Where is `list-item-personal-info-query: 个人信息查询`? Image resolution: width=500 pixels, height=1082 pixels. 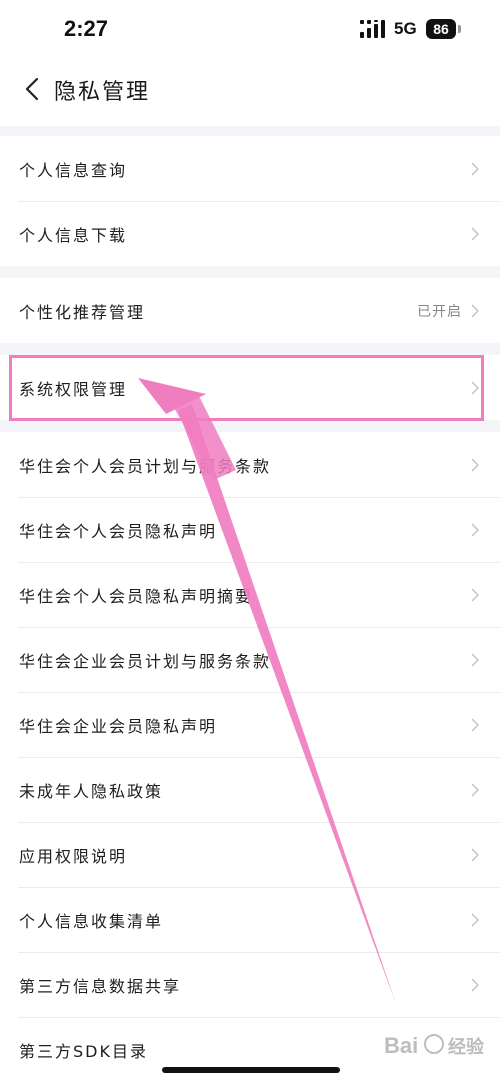 list-item-personal-info-query: 个人信息查询 is located at coordinates (250, 168).